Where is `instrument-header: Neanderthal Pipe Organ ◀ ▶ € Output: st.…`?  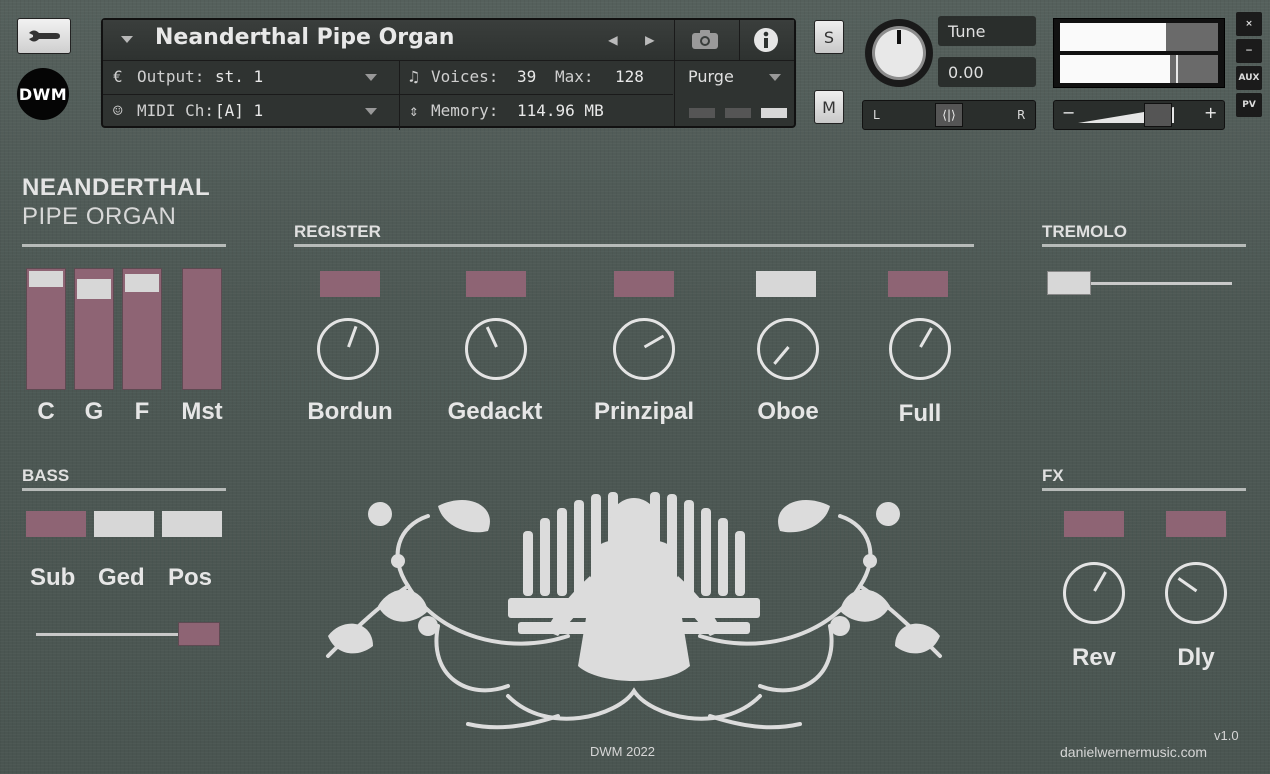 instrument-header: Neanderthal Pipe Organ ◀ ▶ € Output: st.… is located at coordinates (448, 74).